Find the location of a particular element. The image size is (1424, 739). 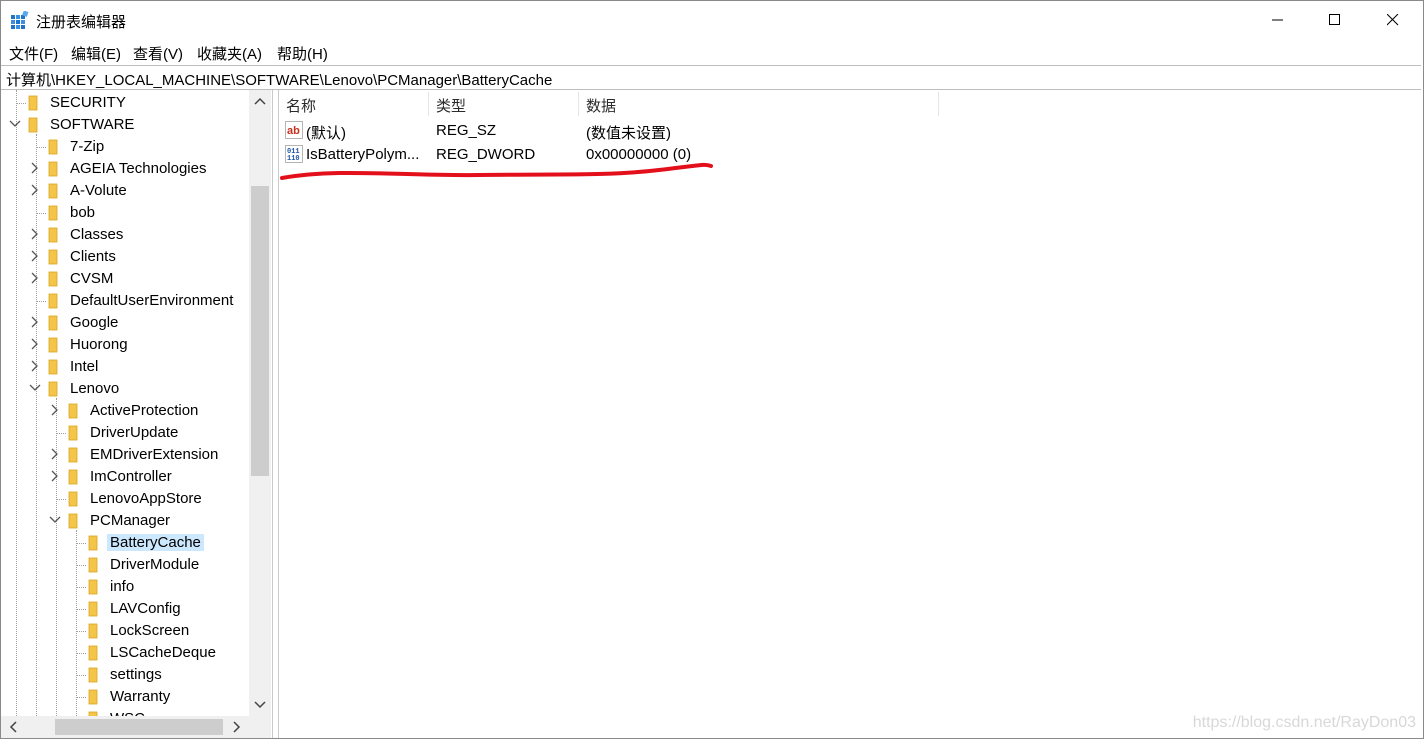

maximize-button is located at coordinates (1335, 20).